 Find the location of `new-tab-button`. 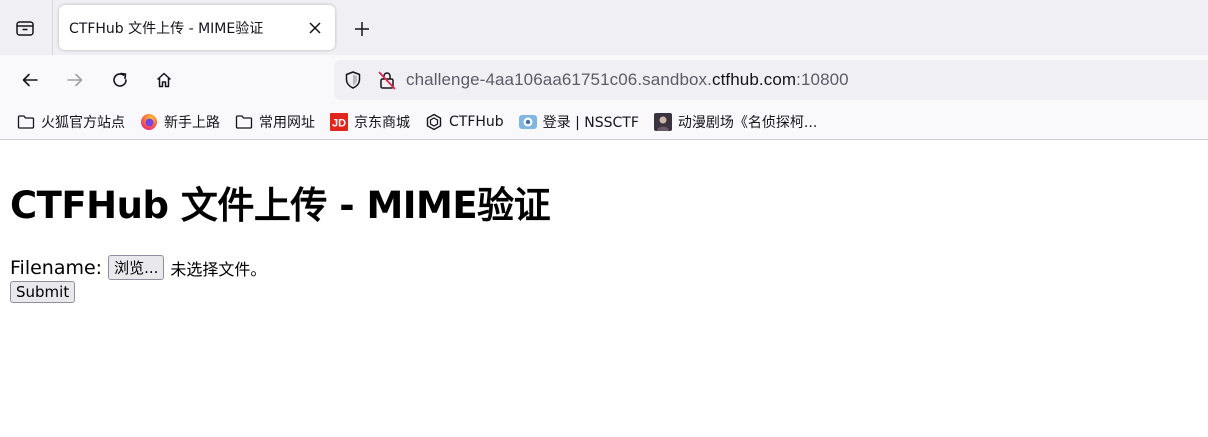

new-tab-button is located at coordinates (362, 29).